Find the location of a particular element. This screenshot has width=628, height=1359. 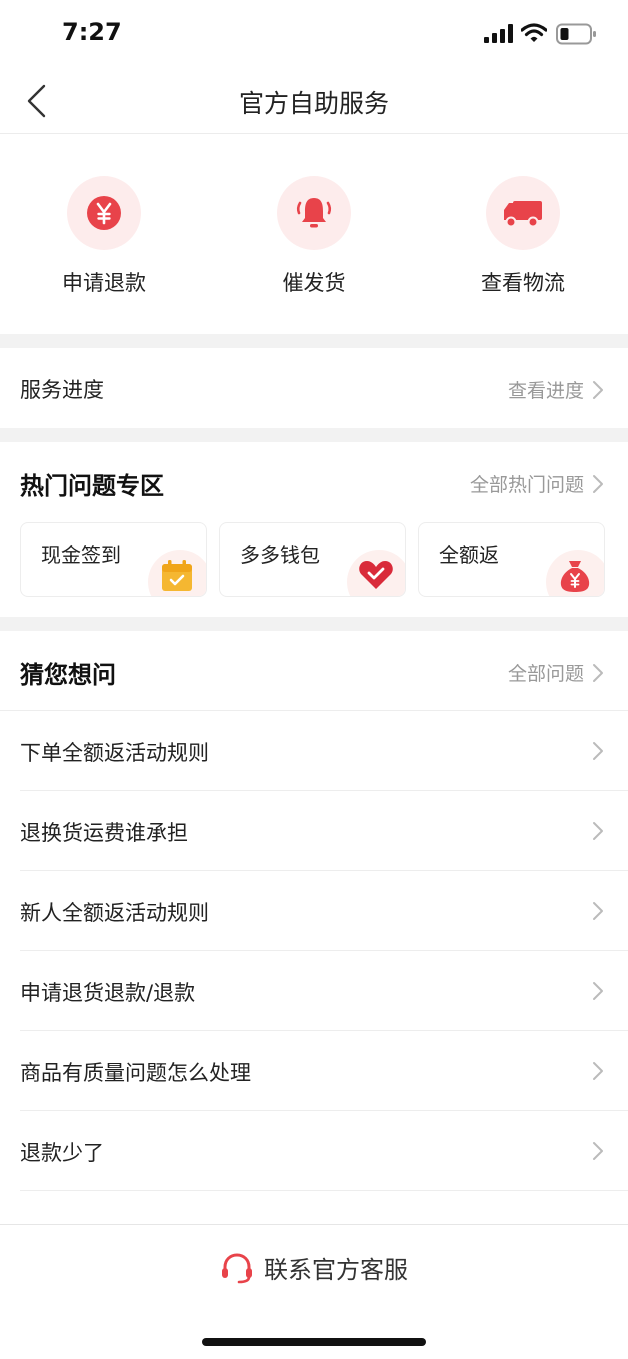

cellular-signal-icon is located at coordinates (498, 33).